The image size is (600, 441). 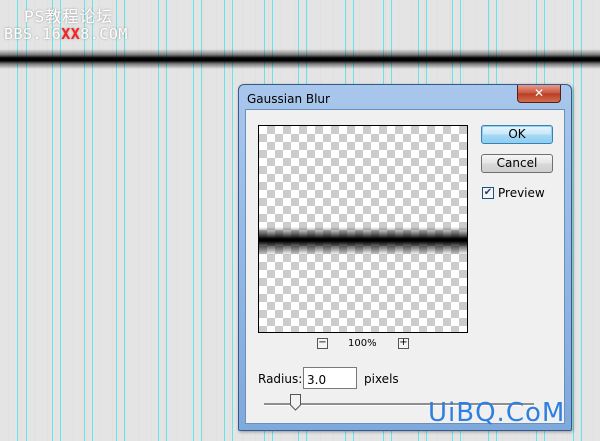 What do you see at coordinates (71, 34) in the screenshot?
I see `watermark-red-text: XX` at bounding box center [71, 34].